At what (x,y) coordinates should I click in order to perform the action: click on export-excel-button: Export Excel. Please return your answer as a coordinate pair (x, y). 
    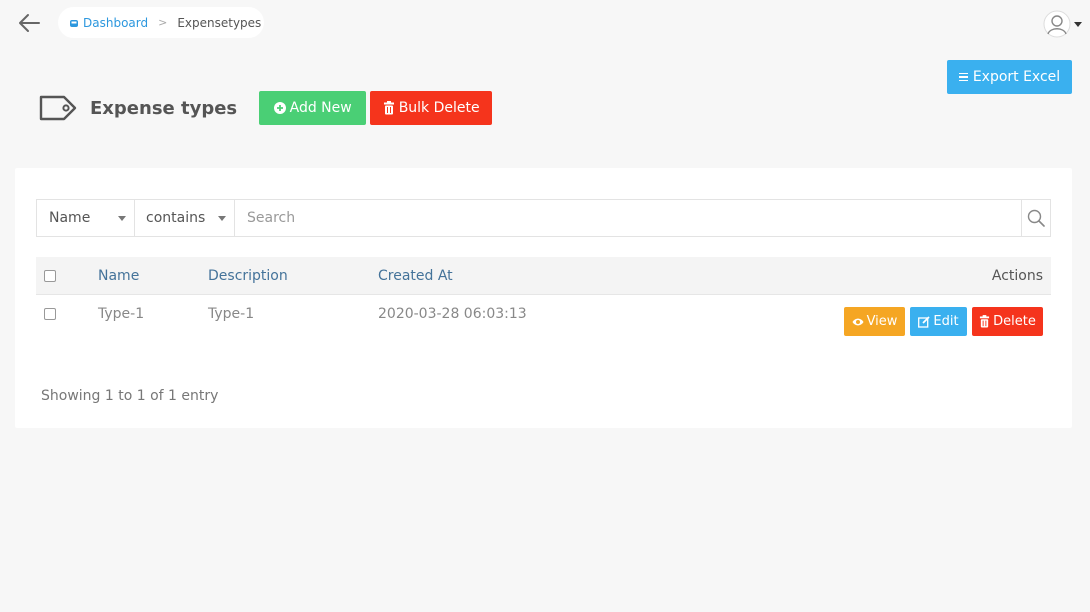
    Looking at the image, I should click on (1009, 77).